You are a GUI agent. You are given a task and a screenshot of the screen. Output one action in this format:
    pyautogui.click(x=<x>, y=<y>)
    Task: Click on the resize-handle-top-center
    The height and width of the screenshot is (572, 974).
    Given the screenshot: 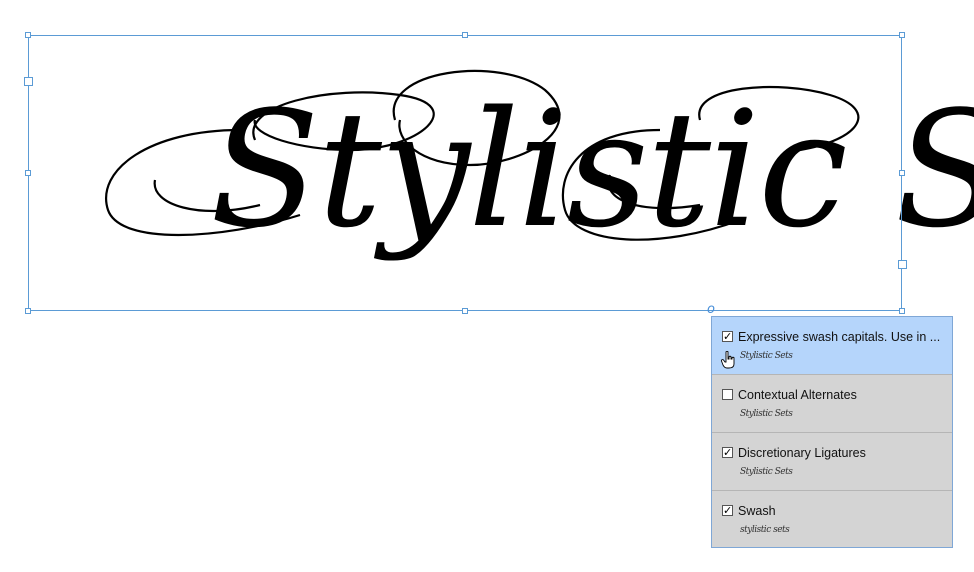 What is the action you would take?
    pyautogui.click(x=465, y=35)
    